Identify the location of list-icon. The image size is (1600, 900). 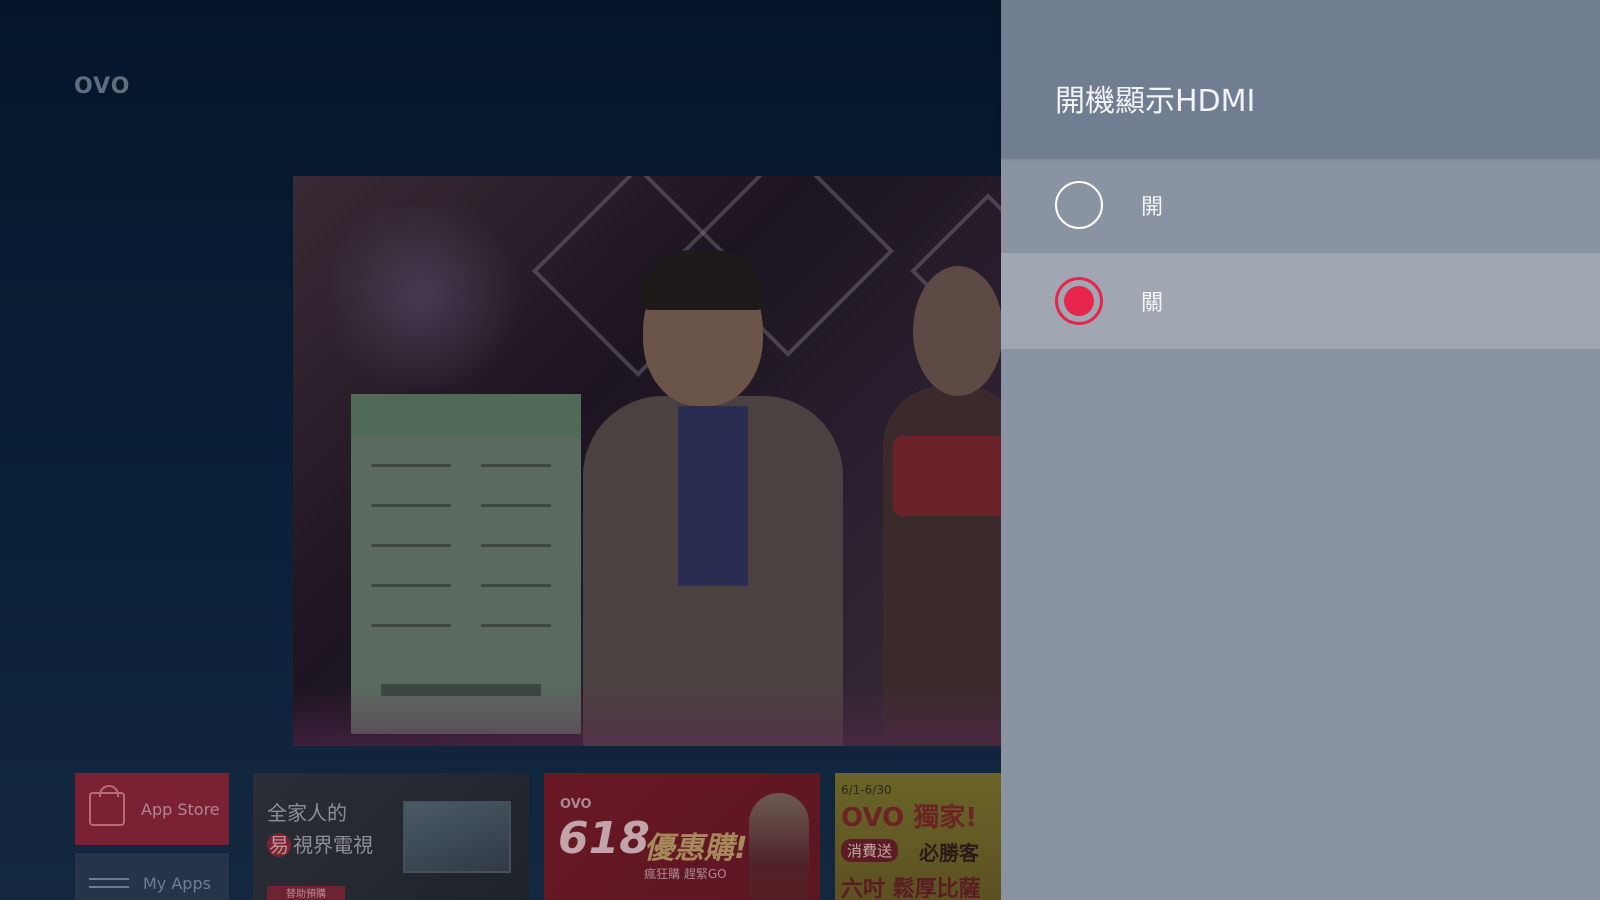
(109, 883).